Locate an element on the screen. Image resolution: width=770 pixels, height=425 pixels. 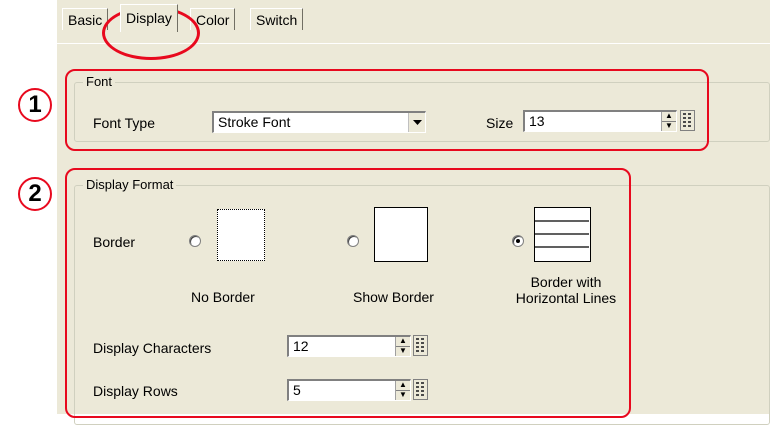
tab-basic: Basic is located at coordinates (85, 19).